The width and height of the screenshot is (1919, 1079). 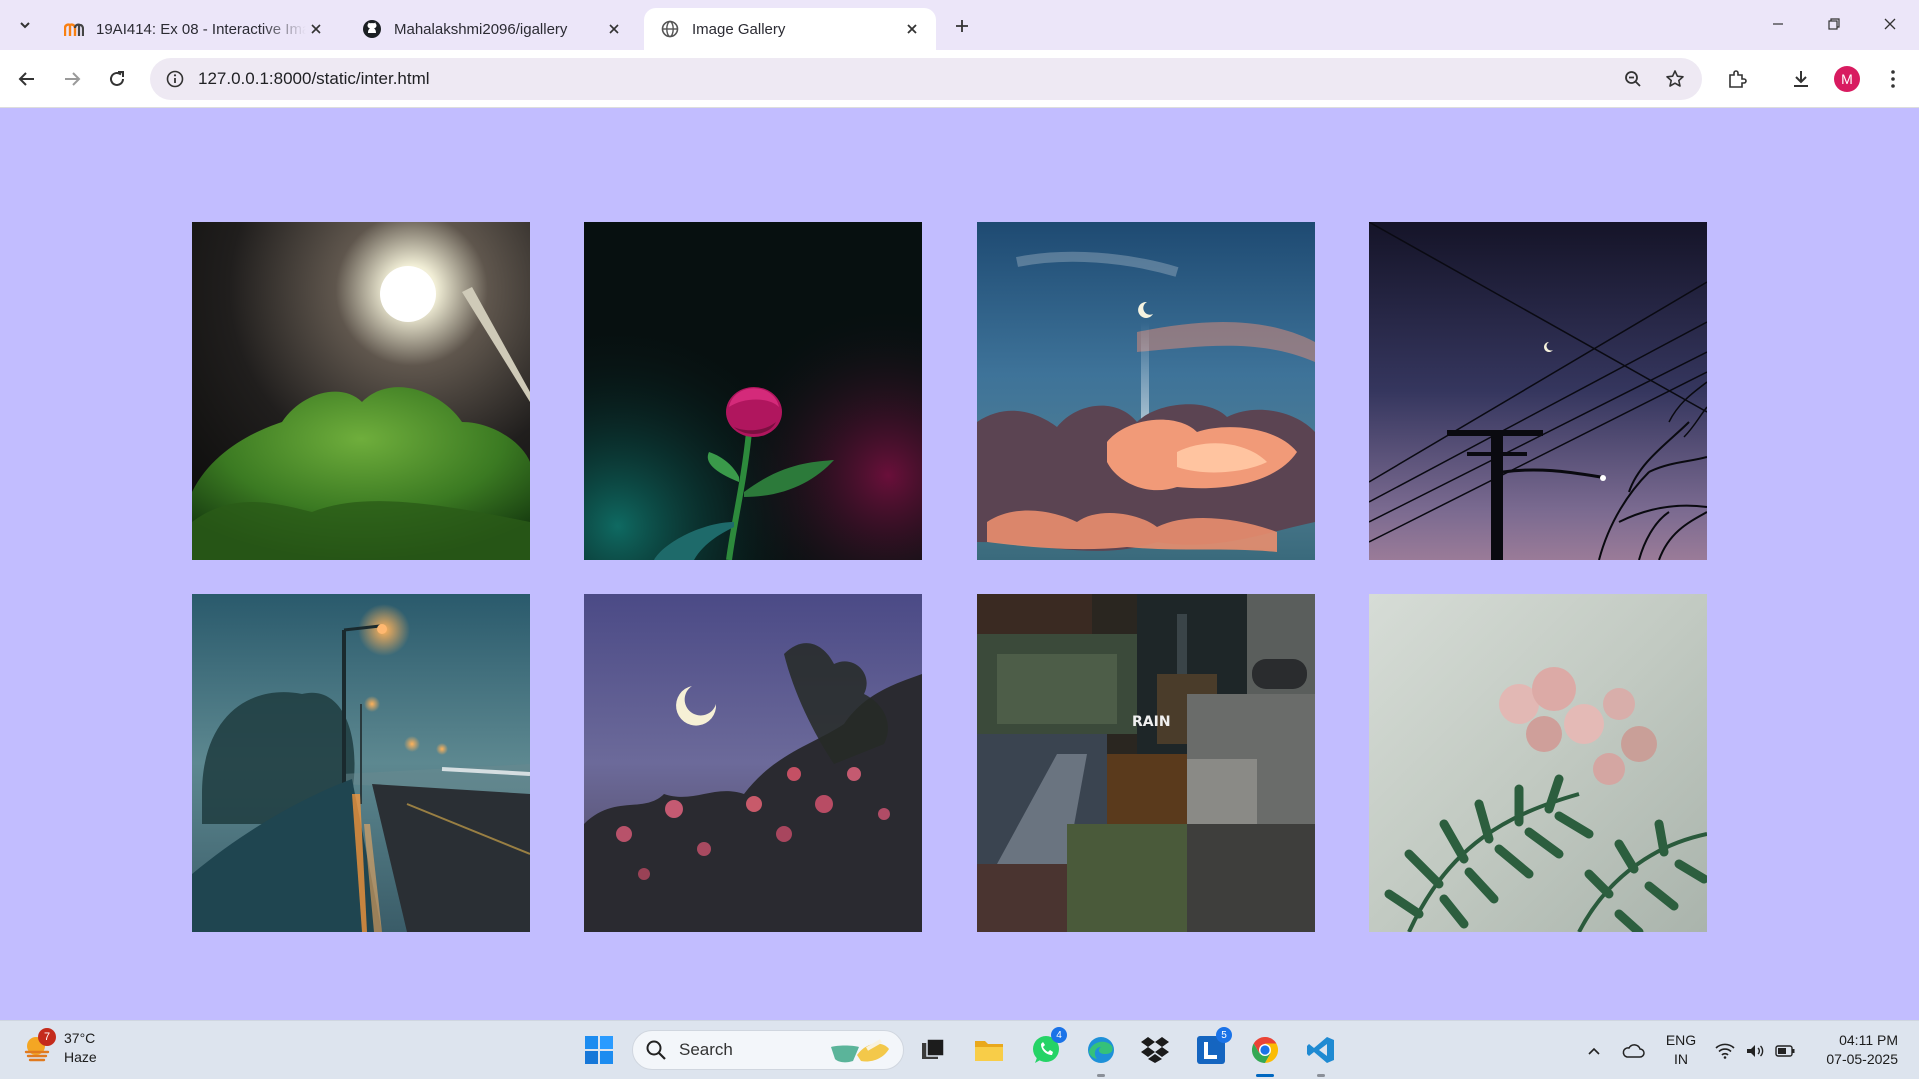 What do you see at coordinates (1059, 1035) in the screenshot?
I see `whatsapp-badge: 4` at bounding box center [1059, 1035].